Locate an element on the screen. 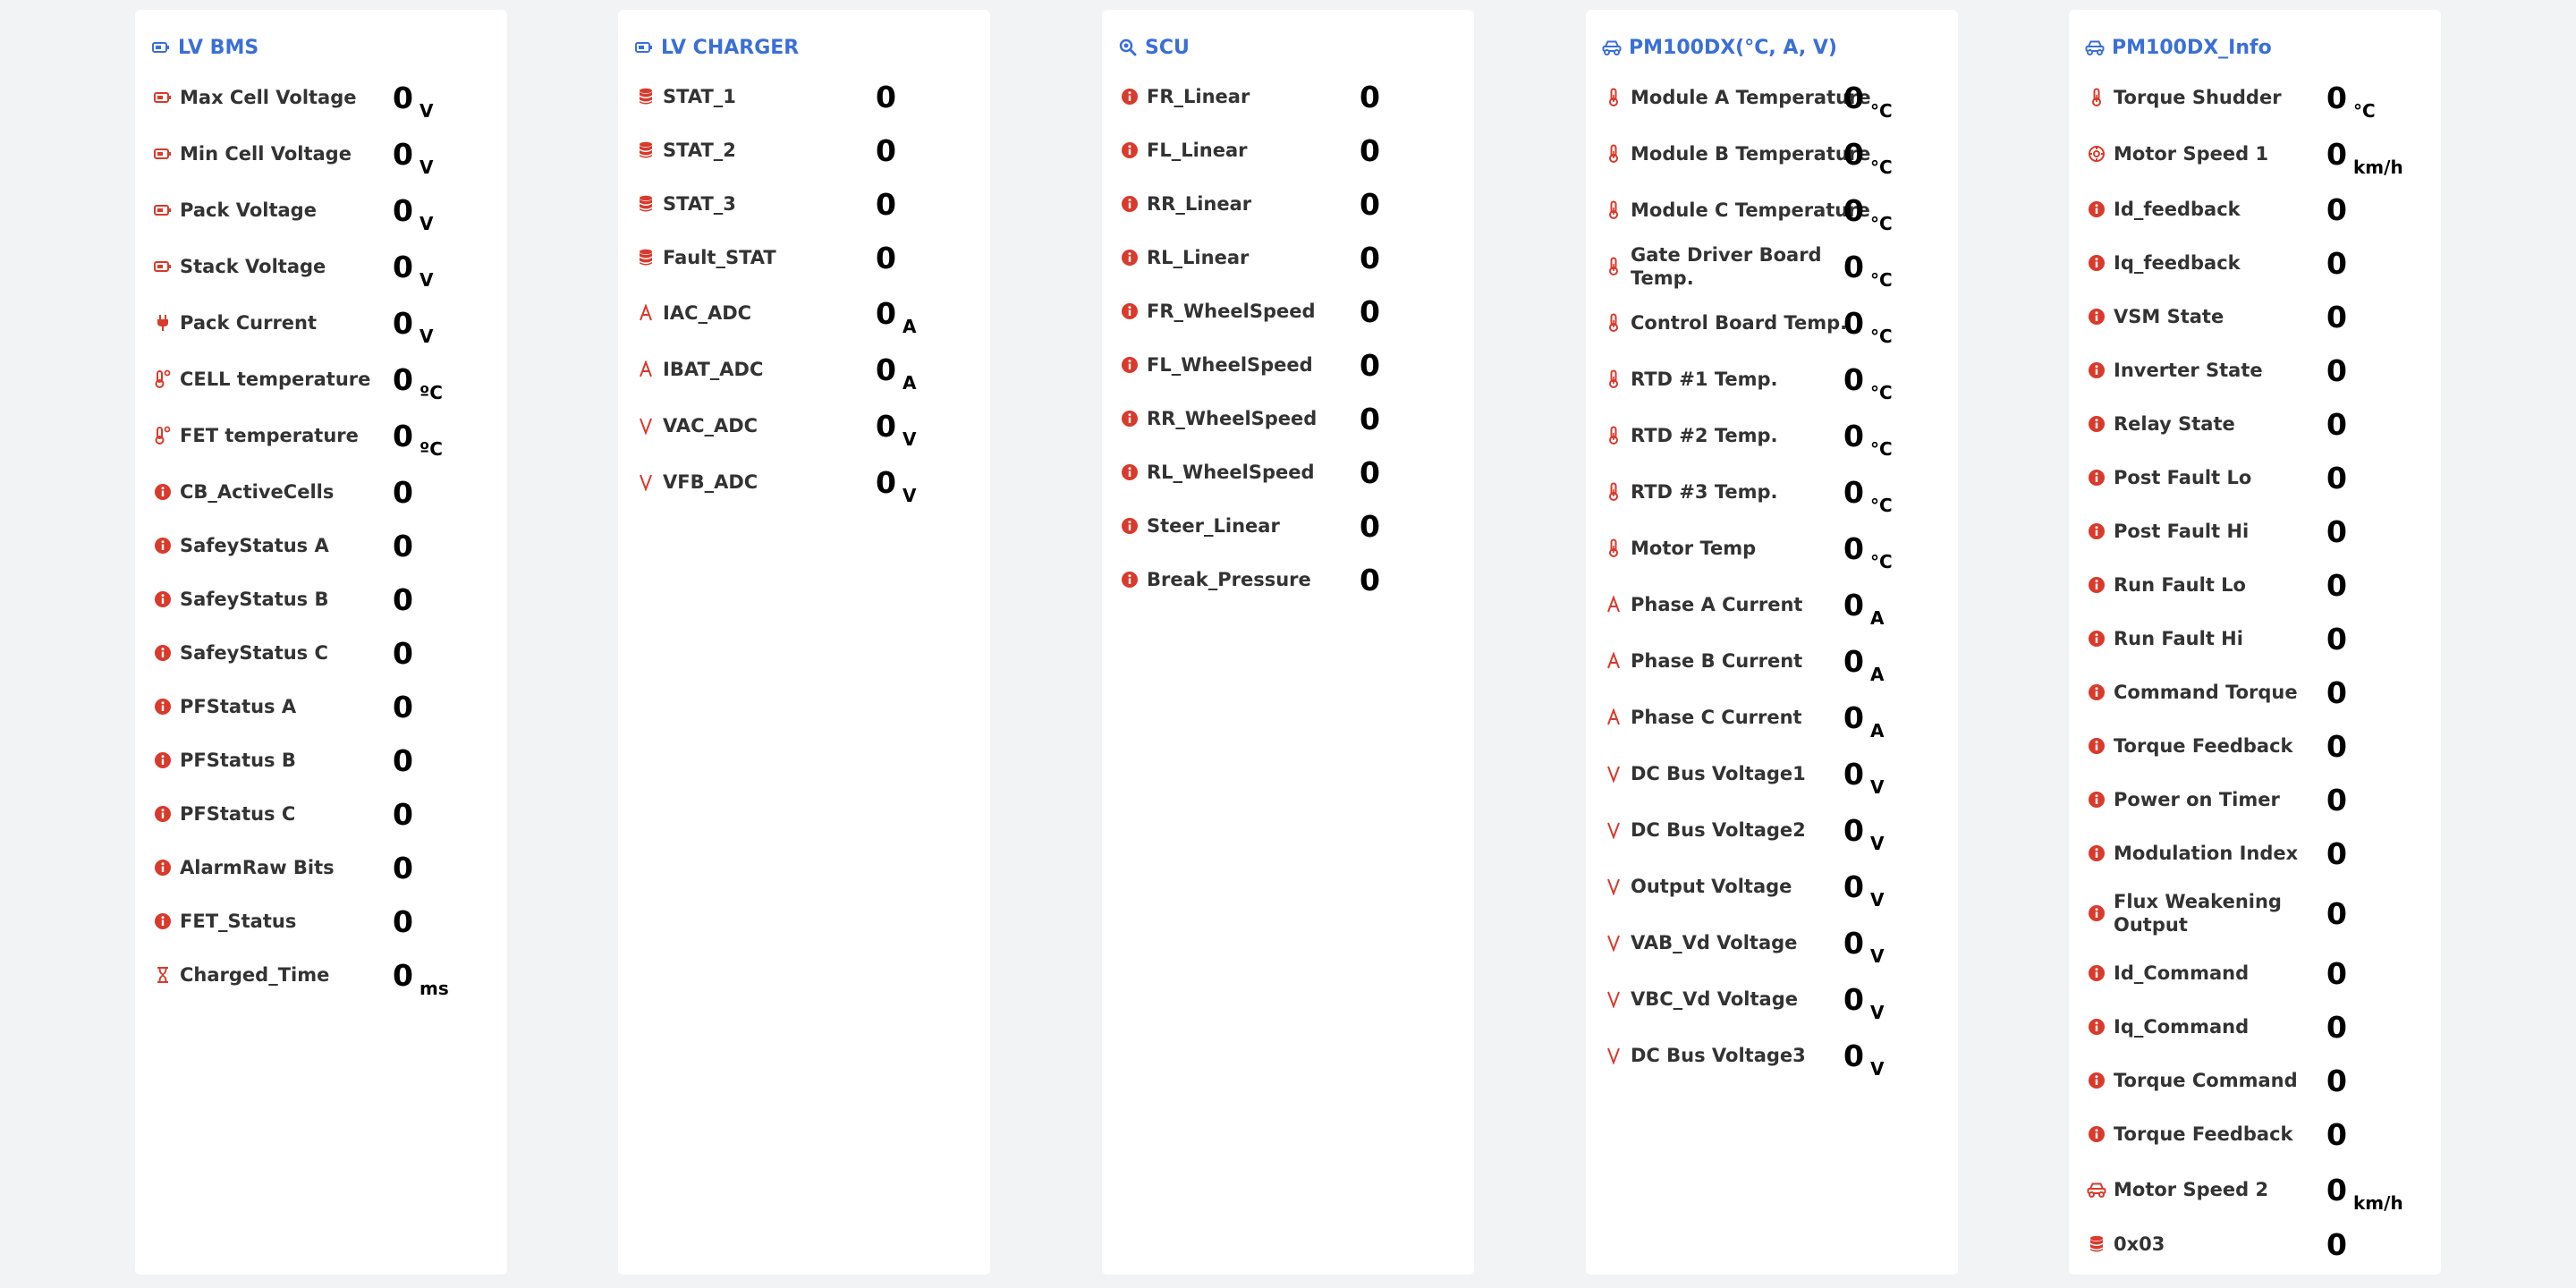 This screenshot has height=1288, width=2576. metric-row: Control Board Temp. 0 °C is located at coordinates (1772, 324).